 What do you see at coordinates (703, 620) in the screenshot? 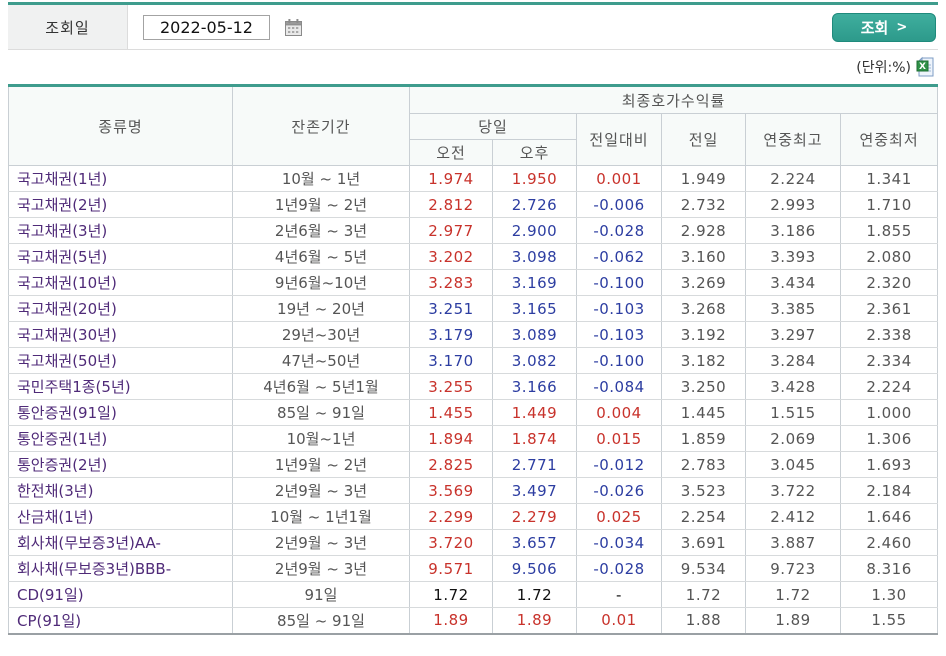
I see `cell-prev-day: 1.88` at bounding box center [703, 620].